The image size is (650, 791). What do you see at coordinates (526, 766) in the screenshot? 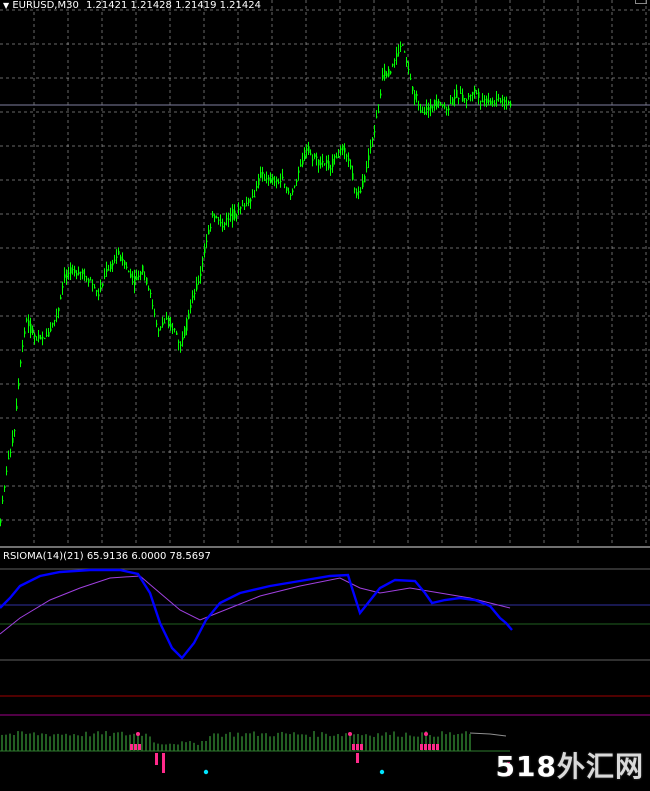
I see `watermark-number: 518` at bounding box center [526, 766].